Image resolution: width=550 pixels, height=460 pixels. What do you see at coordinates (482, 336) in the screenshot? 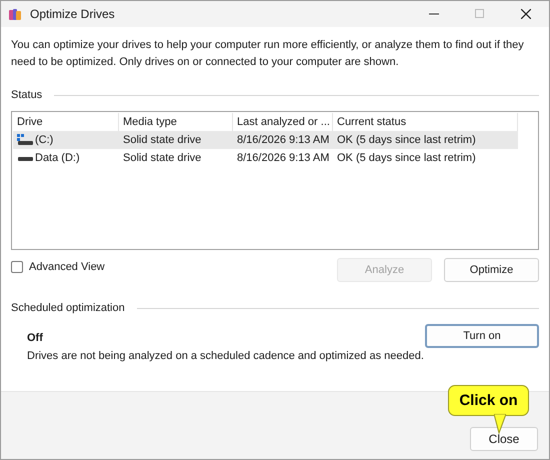
I see `turn-on-button: Turn on` at bounding box center [482, 336].